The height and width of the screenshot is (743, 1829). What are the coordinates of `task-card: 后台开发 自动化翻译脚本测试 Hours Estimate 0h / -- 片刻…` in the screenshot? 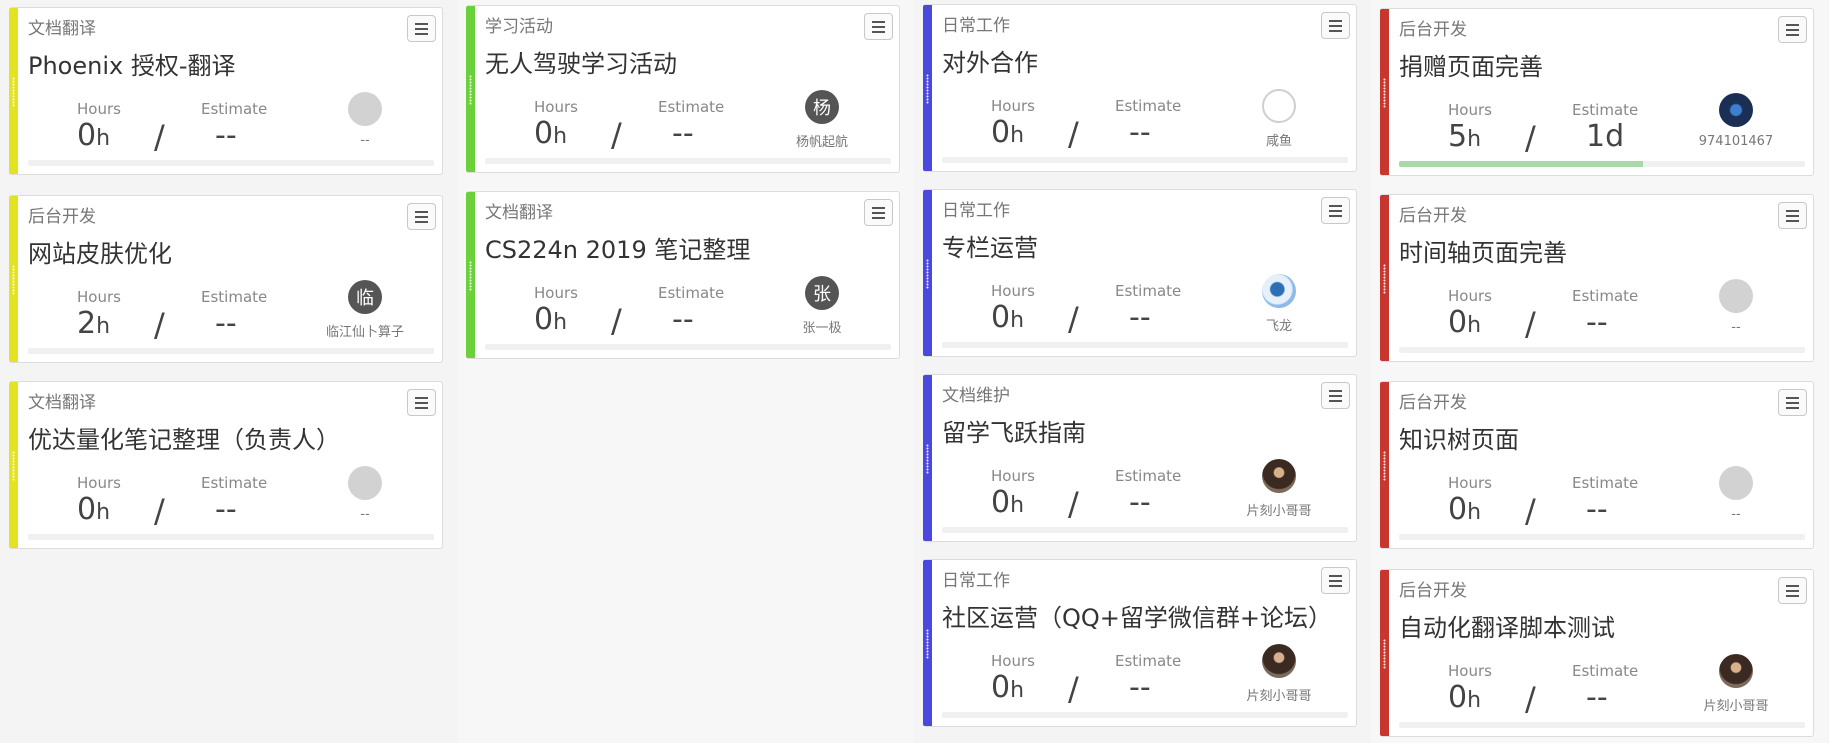 It's located at (1597, 653).